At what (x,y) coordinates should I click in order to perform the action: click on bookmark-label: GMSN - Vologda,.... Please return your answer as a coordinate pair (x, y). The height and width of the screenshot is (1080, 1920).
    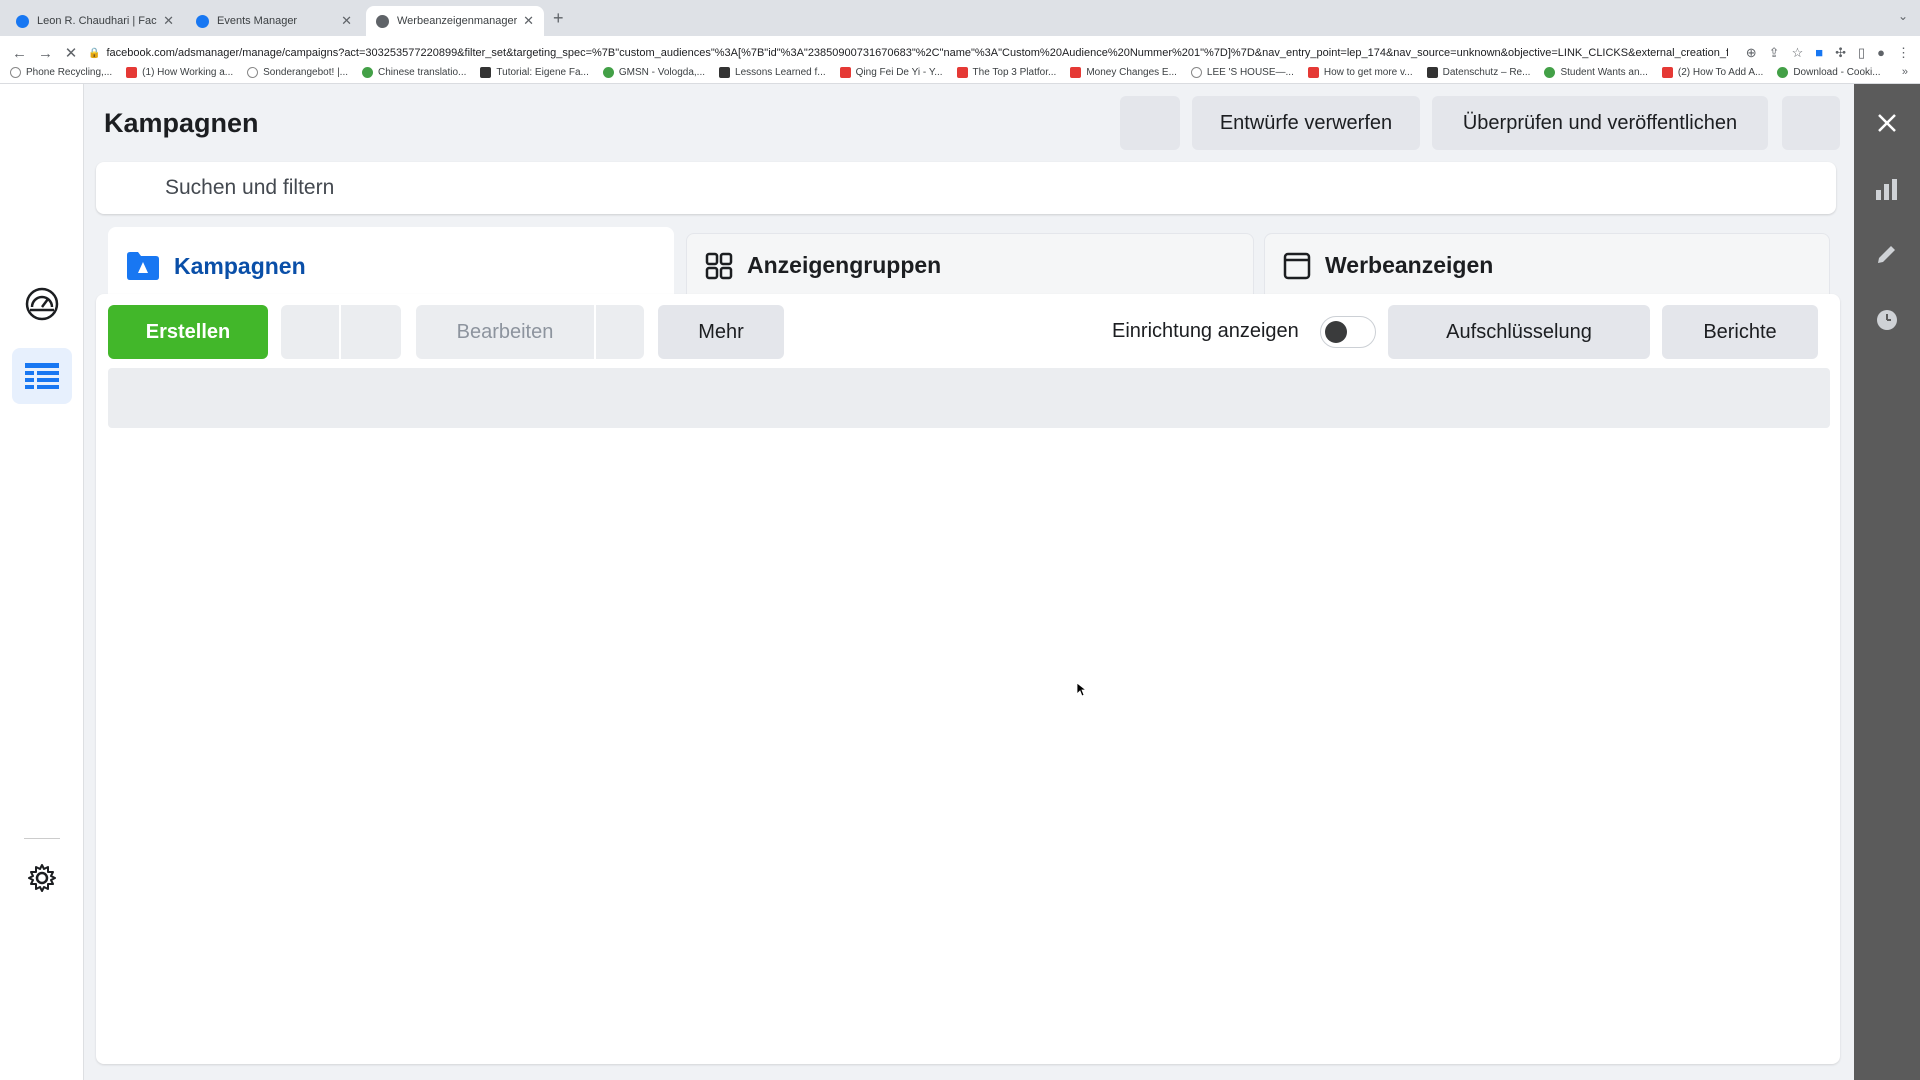
    Looking at the image, I should click on (662, 72).